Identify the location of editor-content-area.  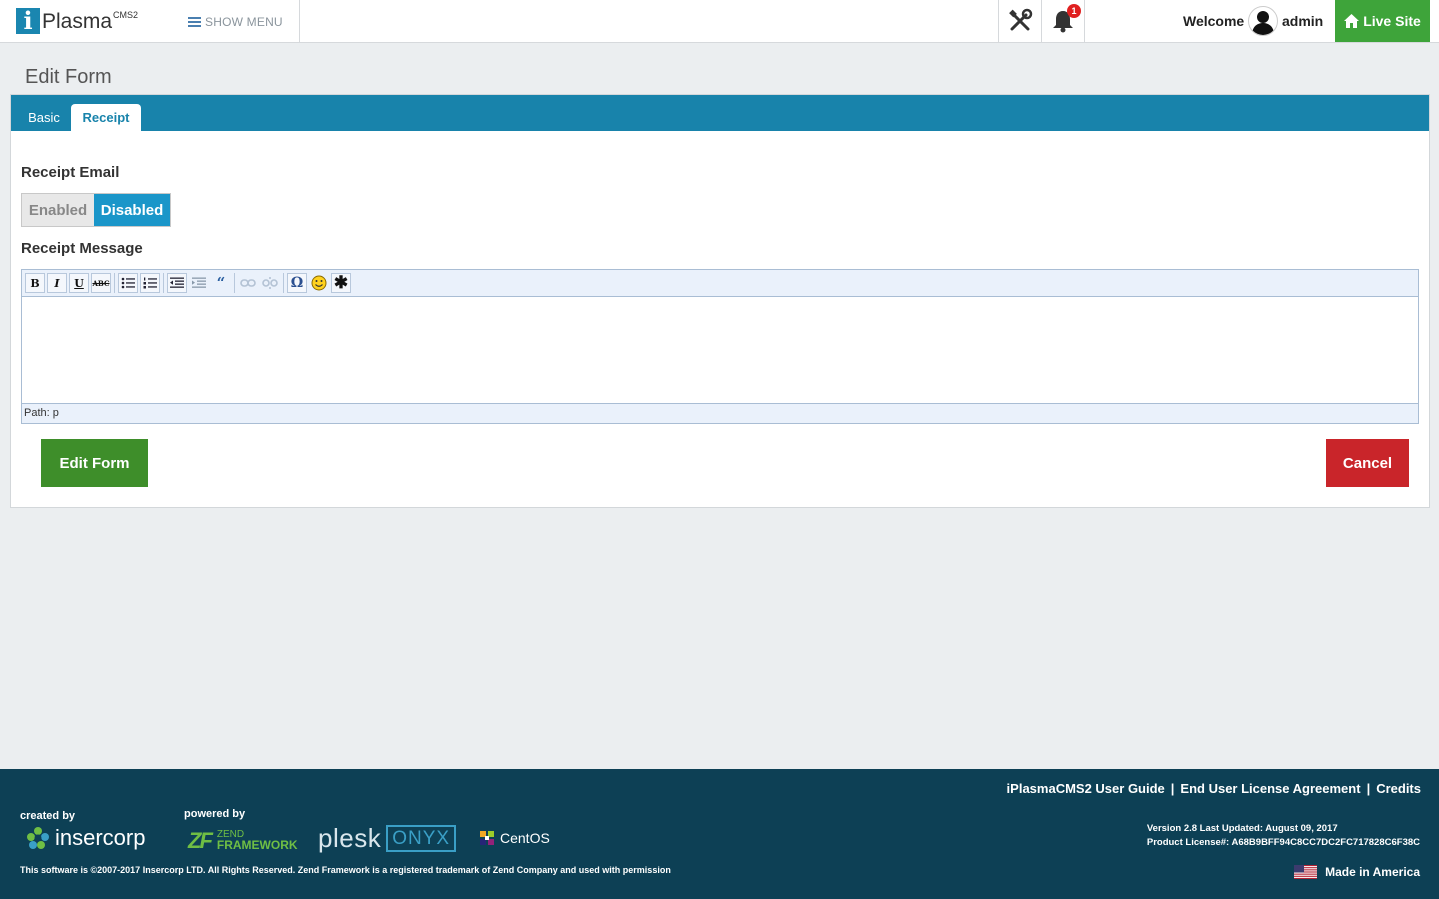
(720, 350).